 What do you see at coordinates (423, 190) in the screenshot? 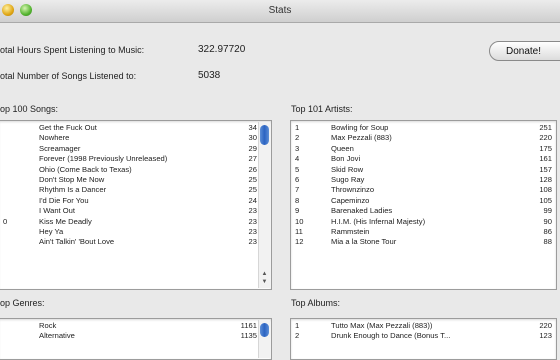
I see `list-row: 7 Thrownzinzo 108` at bounding box center [423, 190].